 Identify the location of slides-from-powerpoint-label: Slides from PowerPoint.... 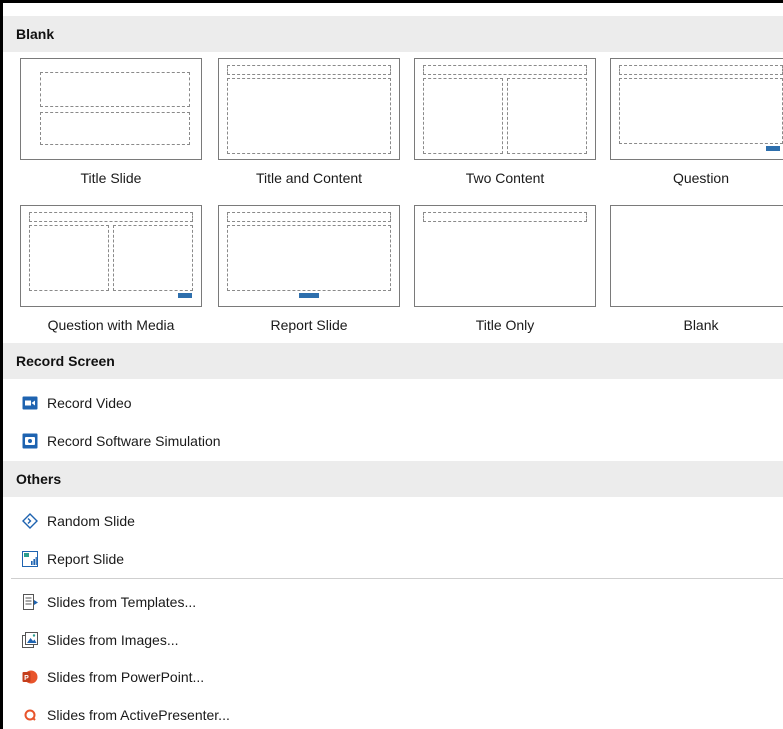
(126, 677).